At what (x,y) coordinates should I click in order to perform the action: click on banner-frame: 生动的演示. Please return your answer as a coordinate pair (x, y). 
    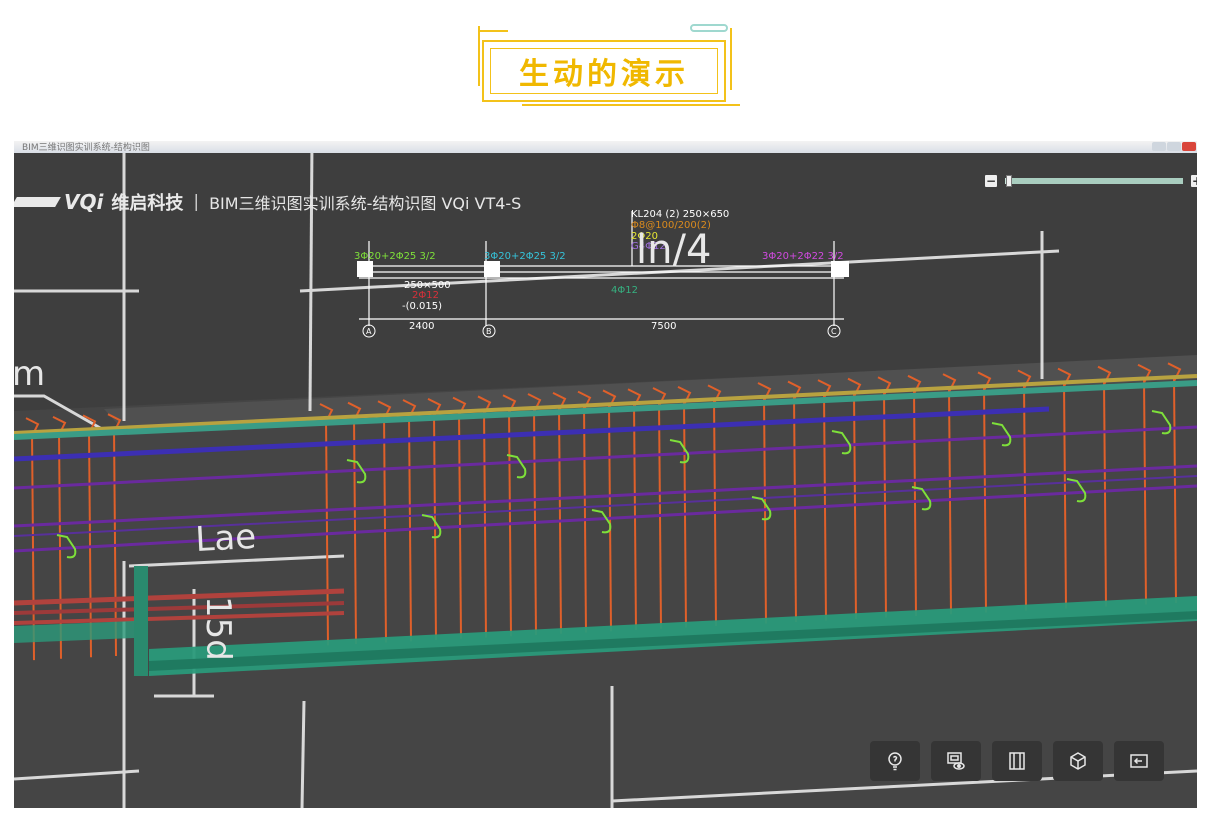
    Looking at the image, I should click on (604, 71).